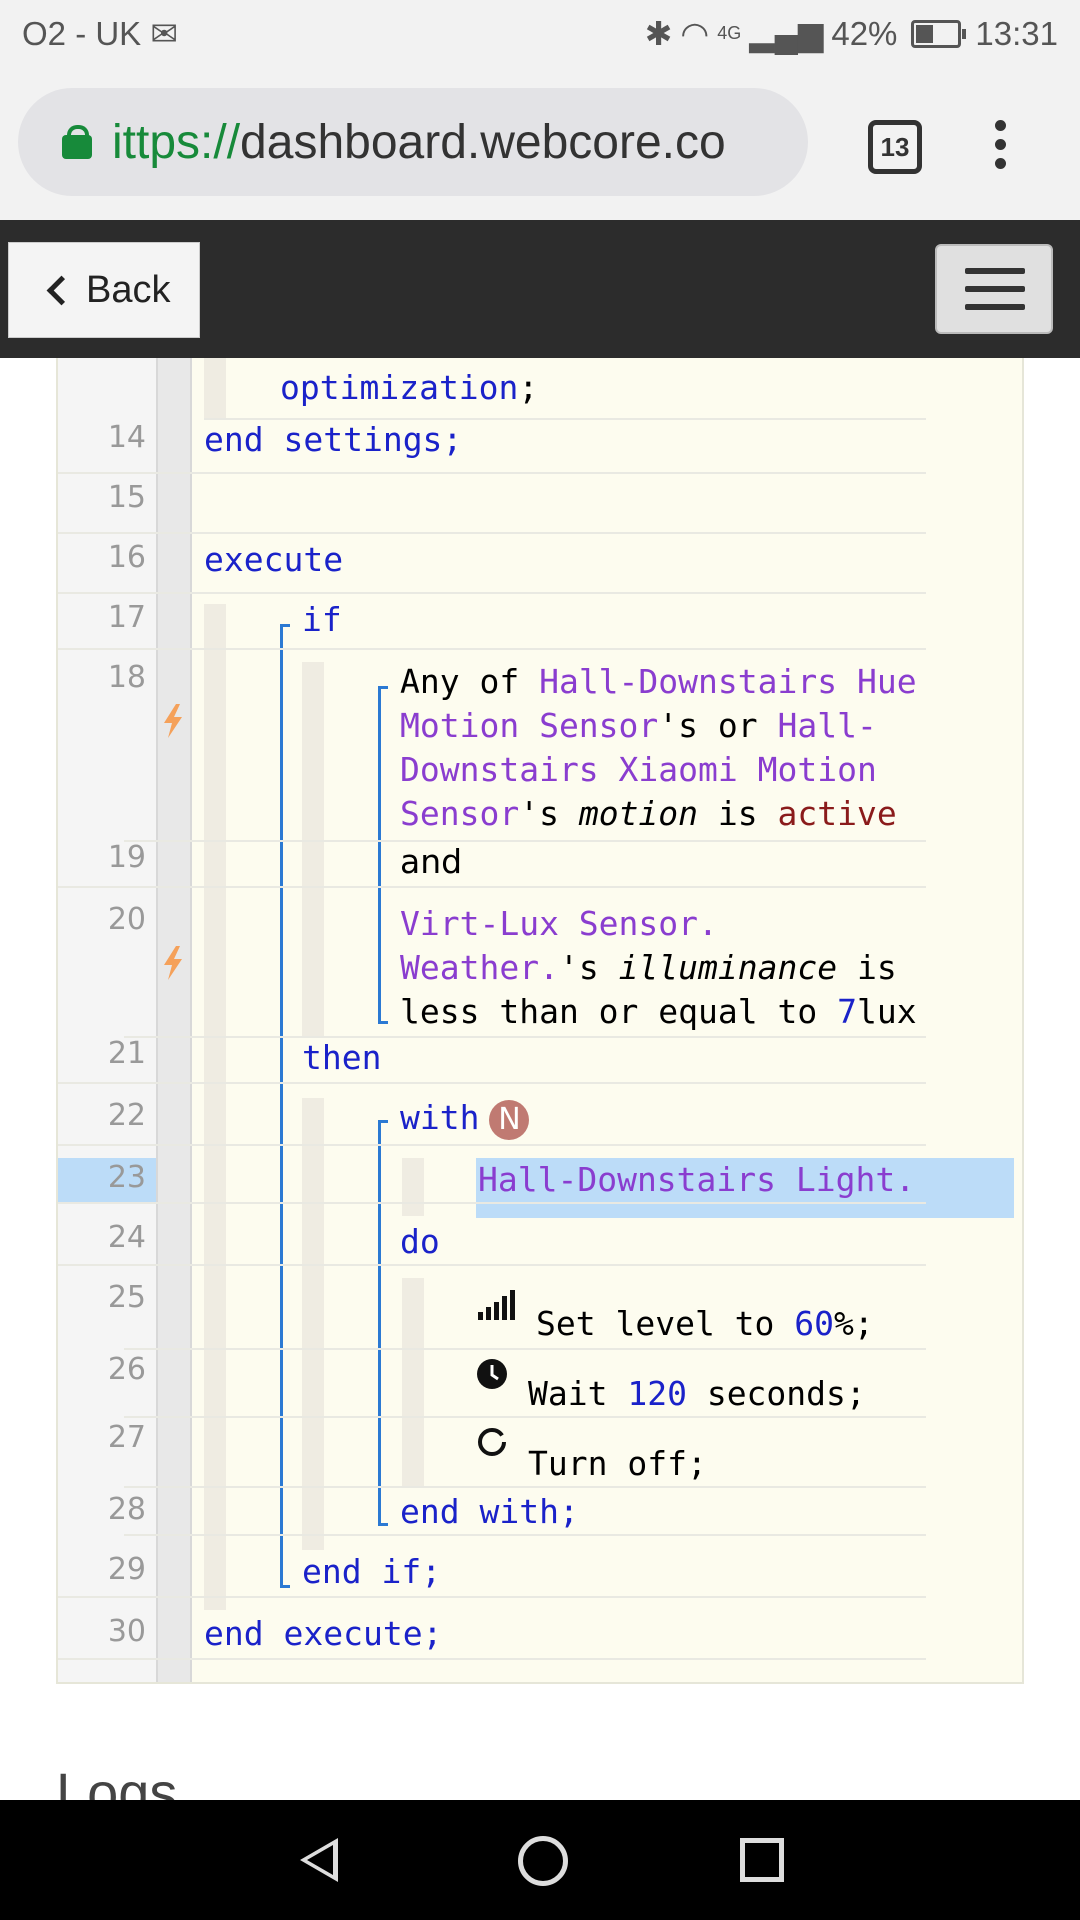 The image size is (1080, 1920). I want to click on line-number: 29, so click(126, 1569).